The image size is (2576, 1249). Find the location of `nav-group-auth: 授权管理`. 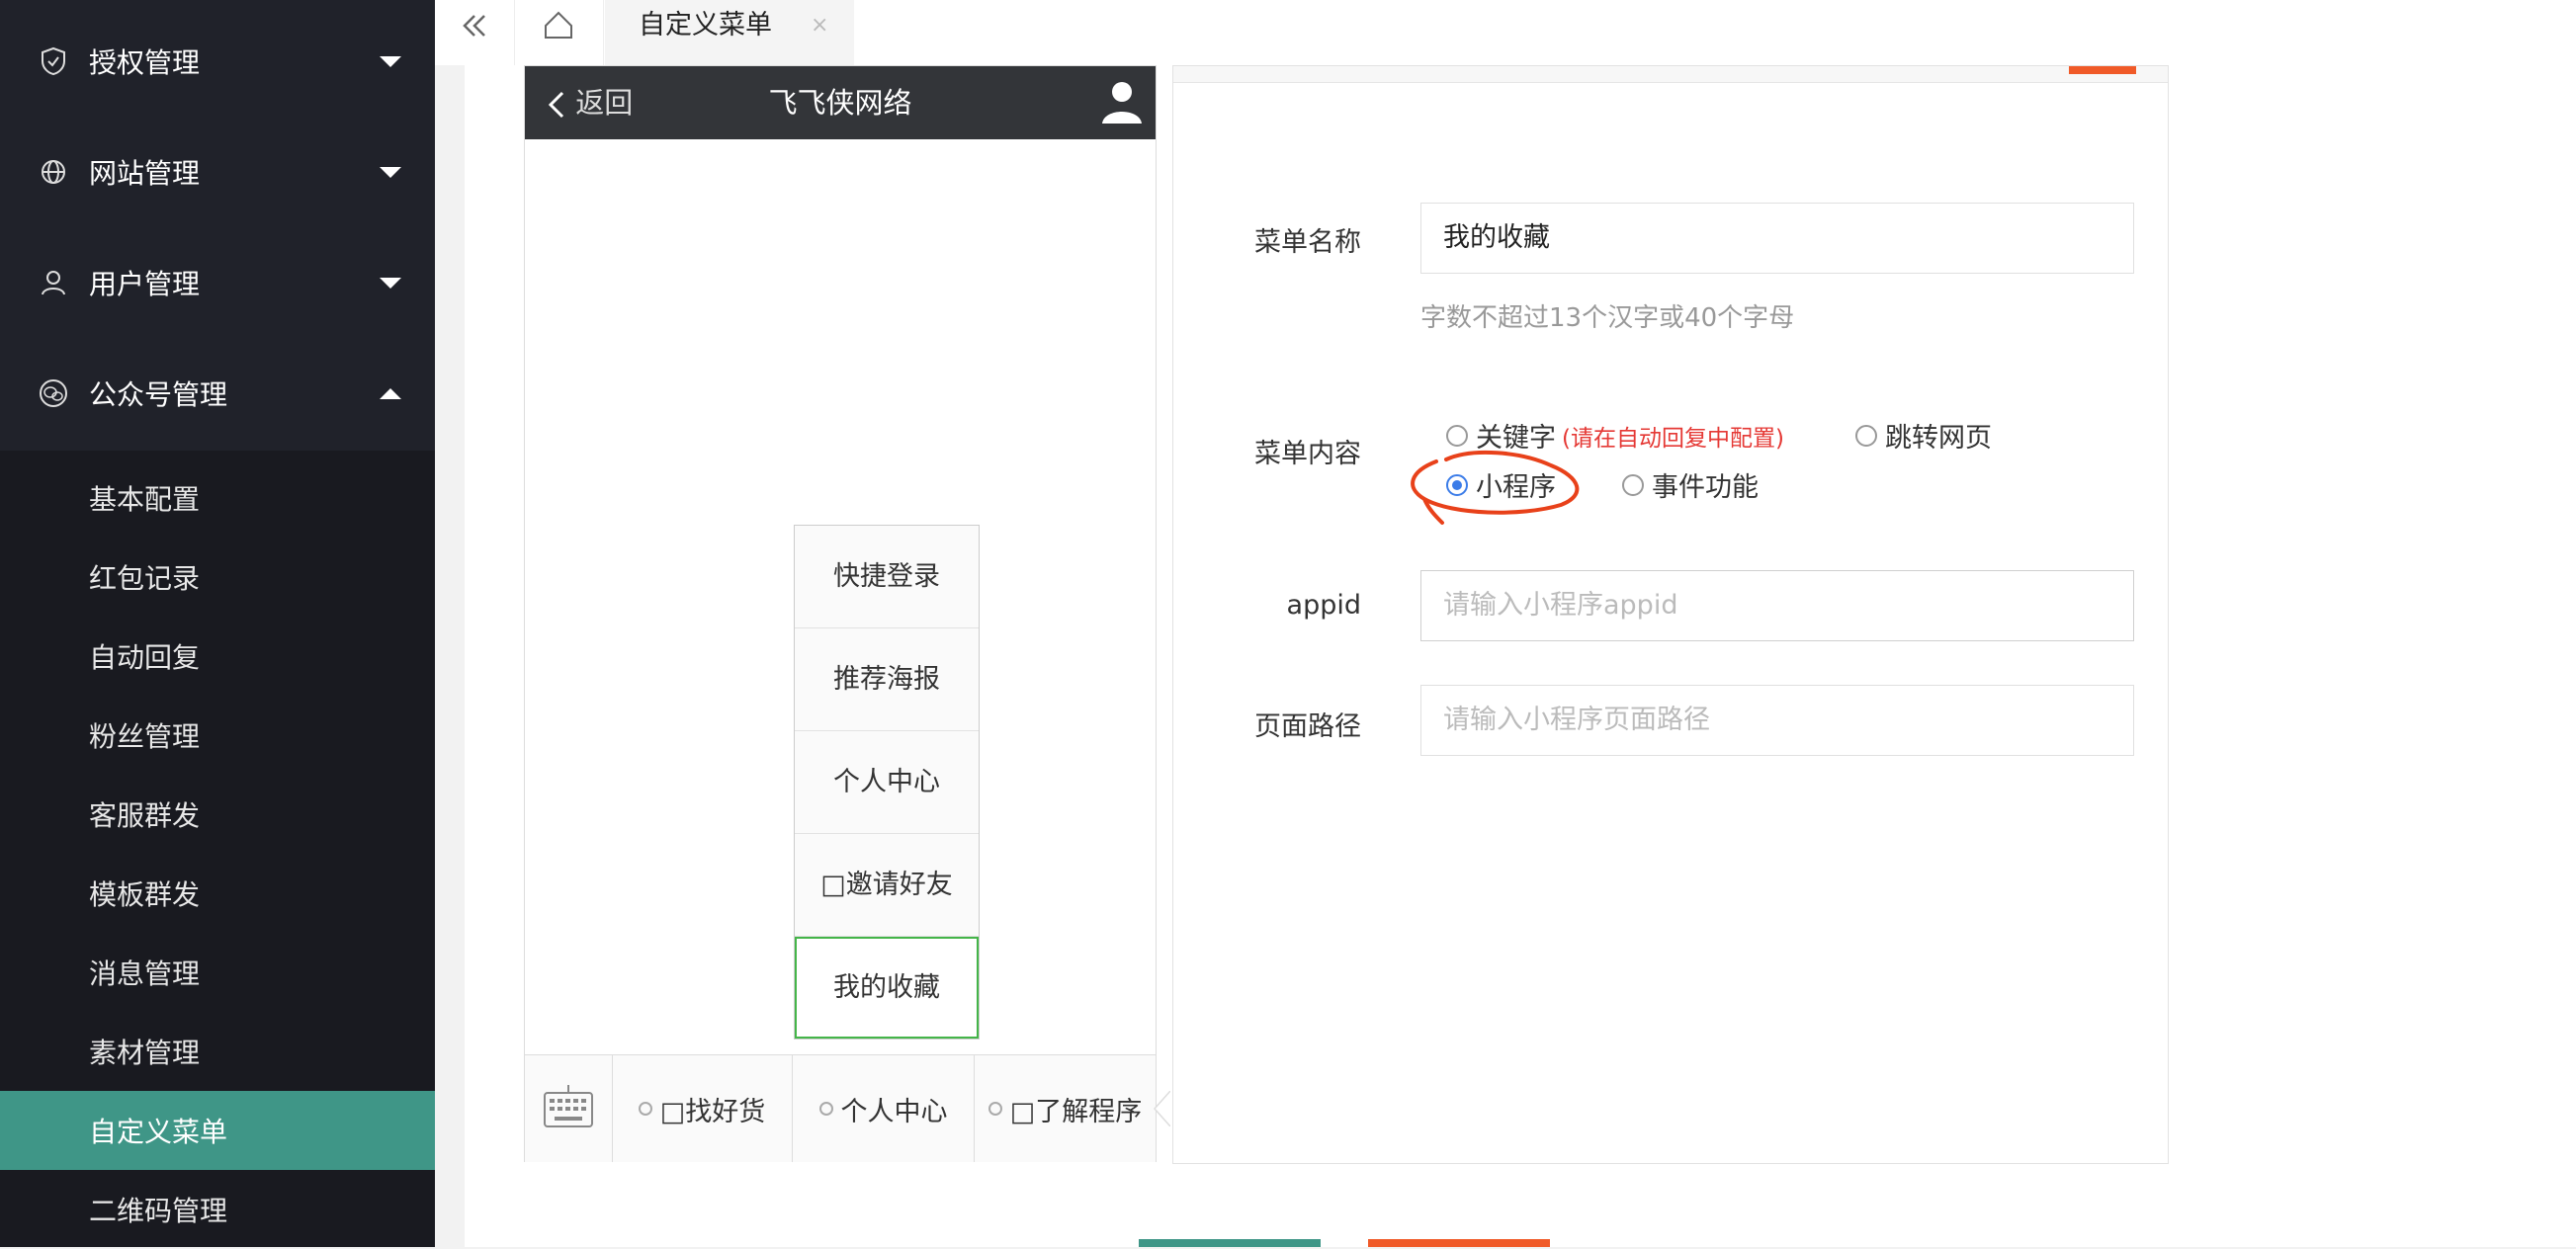

nav-group-auth: 授权管理 is located at coordinates (217, 61).